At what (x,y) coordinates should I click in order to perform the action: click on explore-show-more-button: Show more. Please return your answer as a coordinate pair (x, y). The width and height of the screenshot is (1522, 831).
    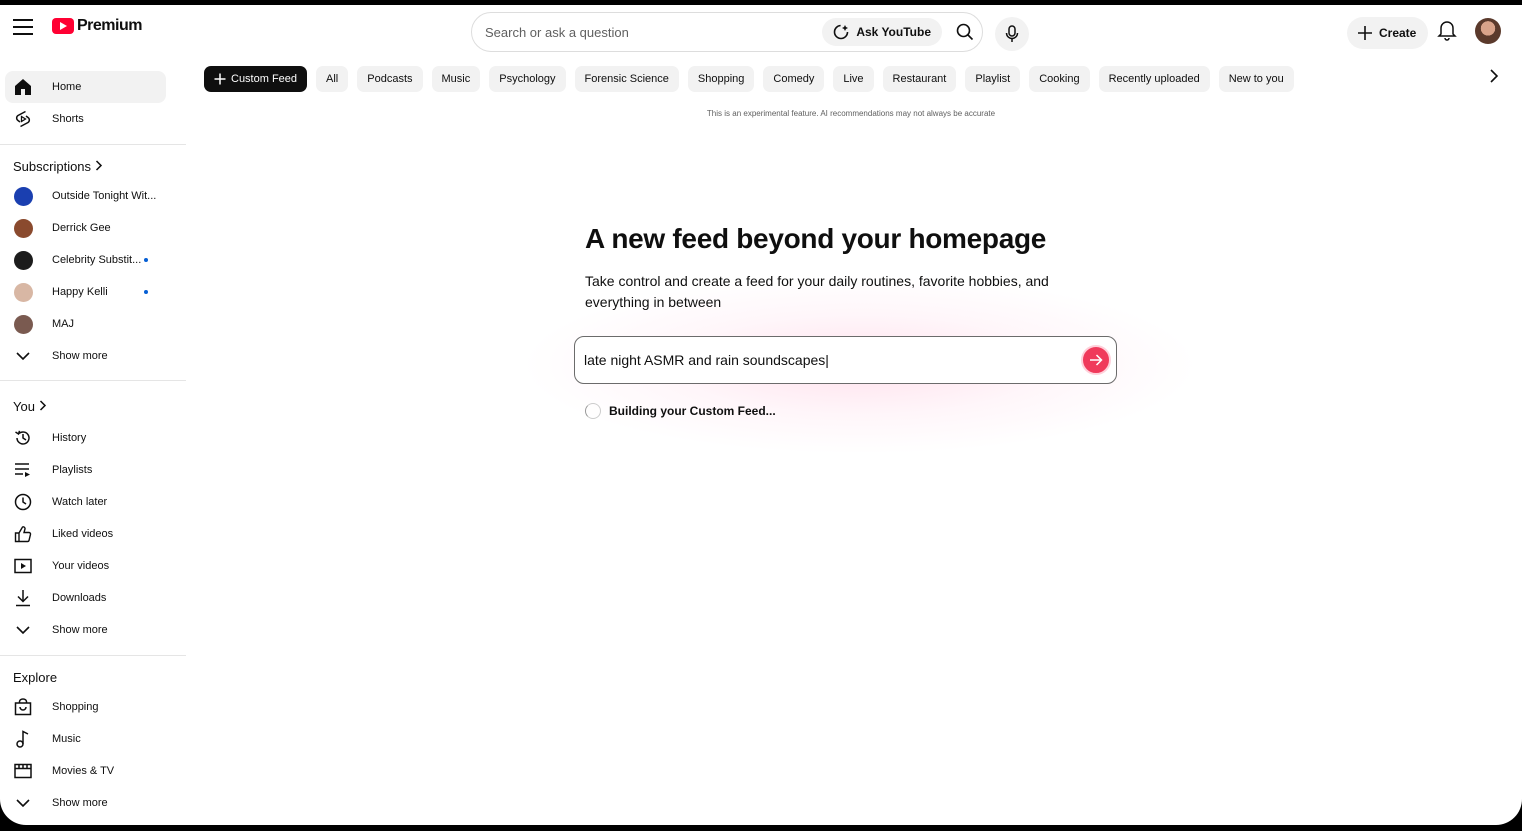
    Looking at the image, I should click on (85, 803).